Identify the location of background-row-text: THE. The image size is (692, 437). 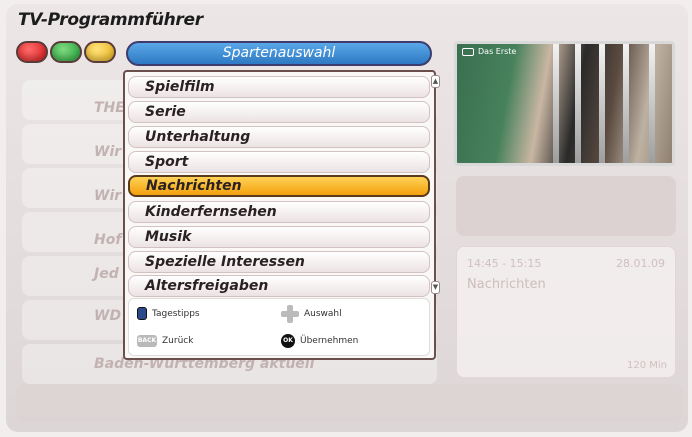
(109, 108).